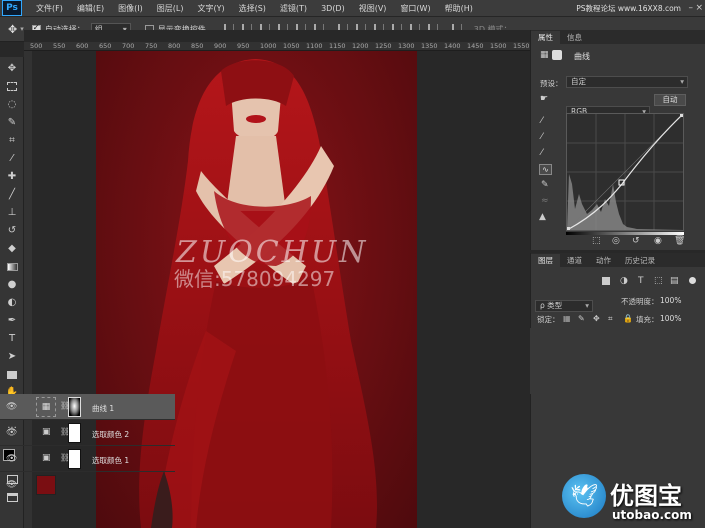  Describe the element at coordinates (682, 81) in the screenshot. I see `chevron-down-icon: ▾` at that location.